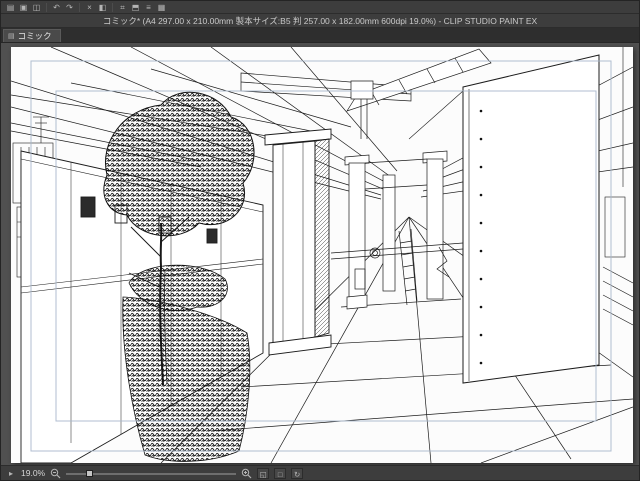 This screenshot has height=481, width=640. I want to click on tab-comic: ▤ コミック, so click(32, 35).